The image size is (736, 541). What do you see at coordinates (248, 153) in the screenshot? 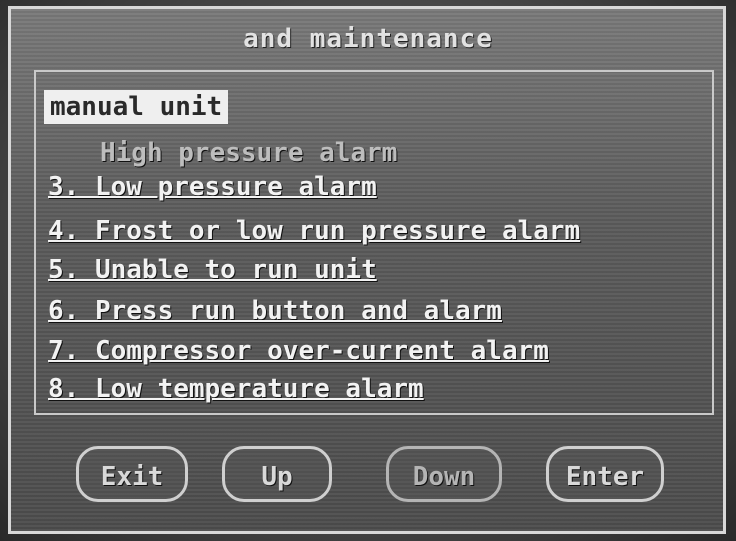
I see `menu-item-2: High pressure alarm` at bounding box center [248, 153].